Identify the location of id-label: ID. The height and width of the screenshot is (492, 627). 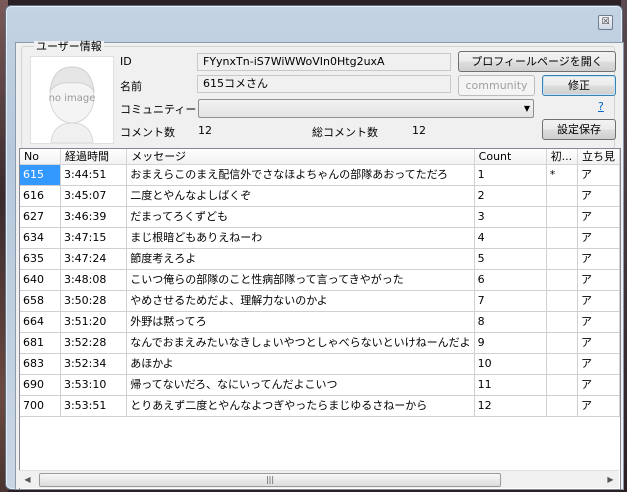
(126, 61).